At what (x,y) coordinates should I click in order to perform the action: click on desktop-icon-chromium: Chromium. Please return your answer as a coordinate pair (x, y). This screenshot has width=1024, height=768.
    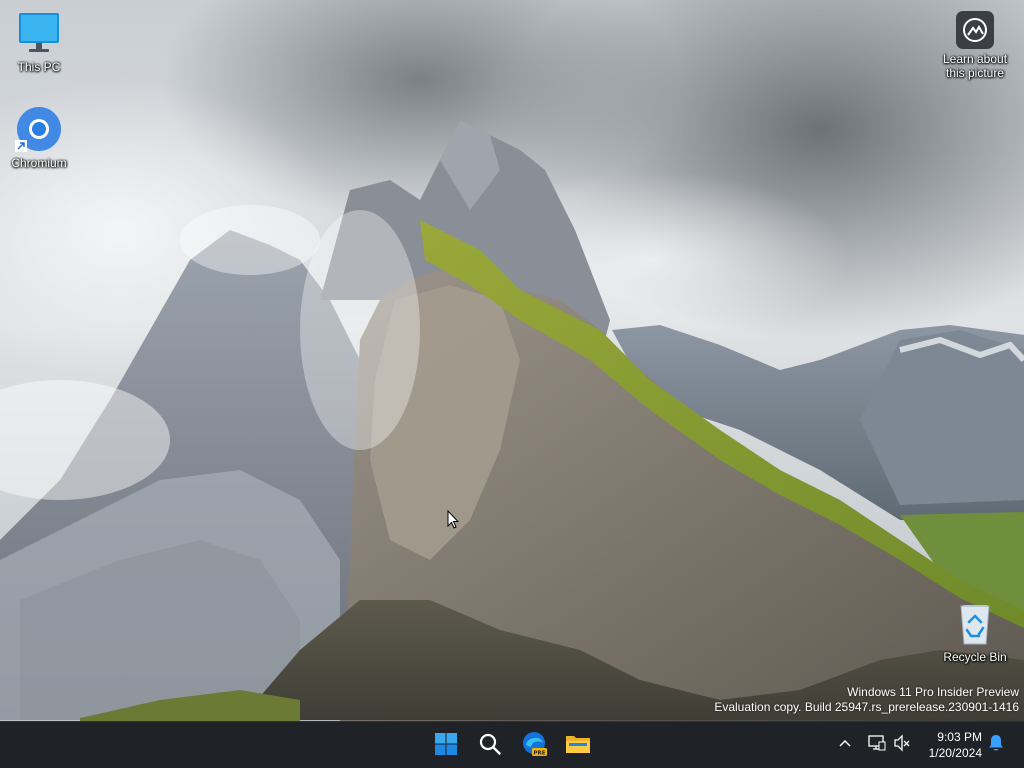
    Looking at the image, I should click on (39, 138).